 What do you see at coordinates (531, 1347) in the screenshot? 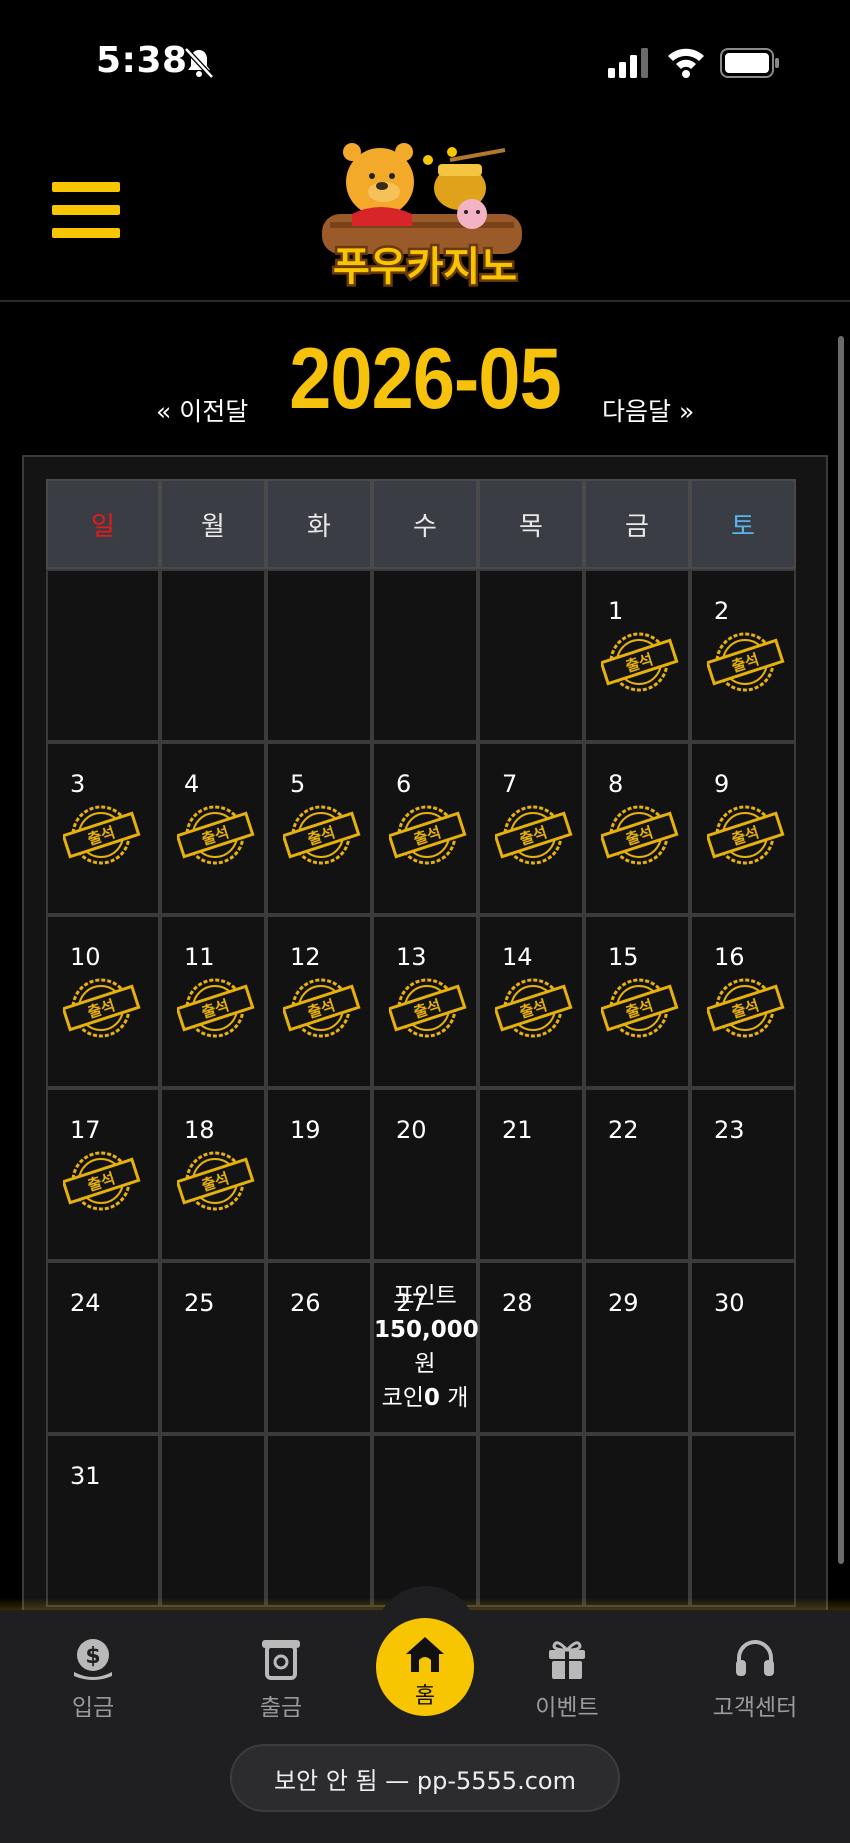
I see `calendar-day-cell: 28` at bounding box center [531, 1347].